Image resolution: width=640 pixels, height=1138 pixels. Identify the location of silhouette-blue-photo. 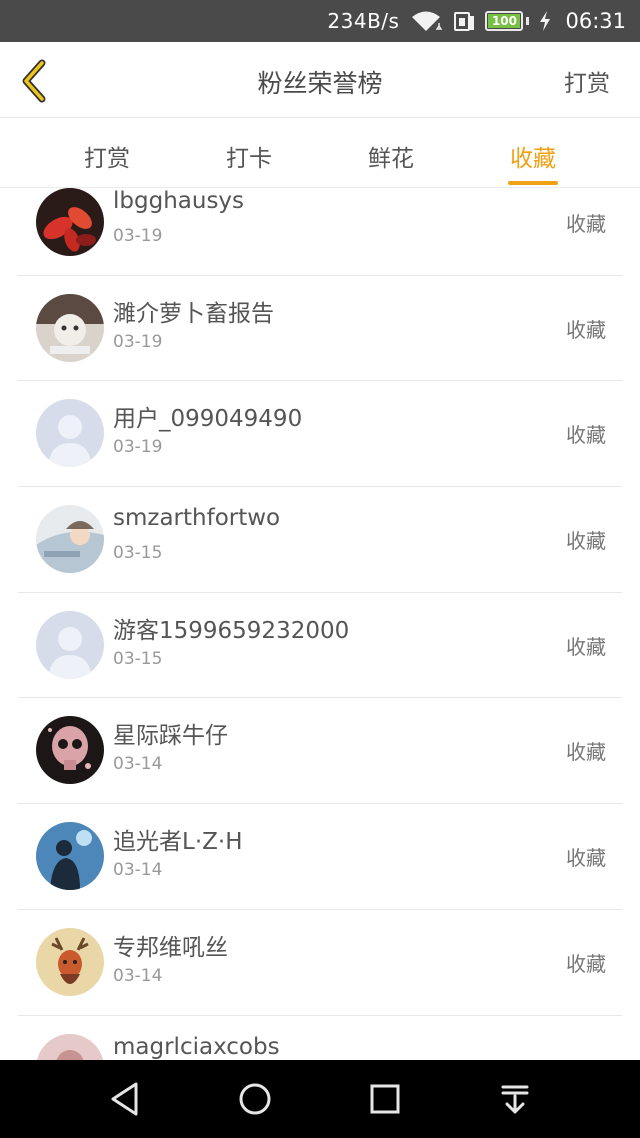
(70, 856).